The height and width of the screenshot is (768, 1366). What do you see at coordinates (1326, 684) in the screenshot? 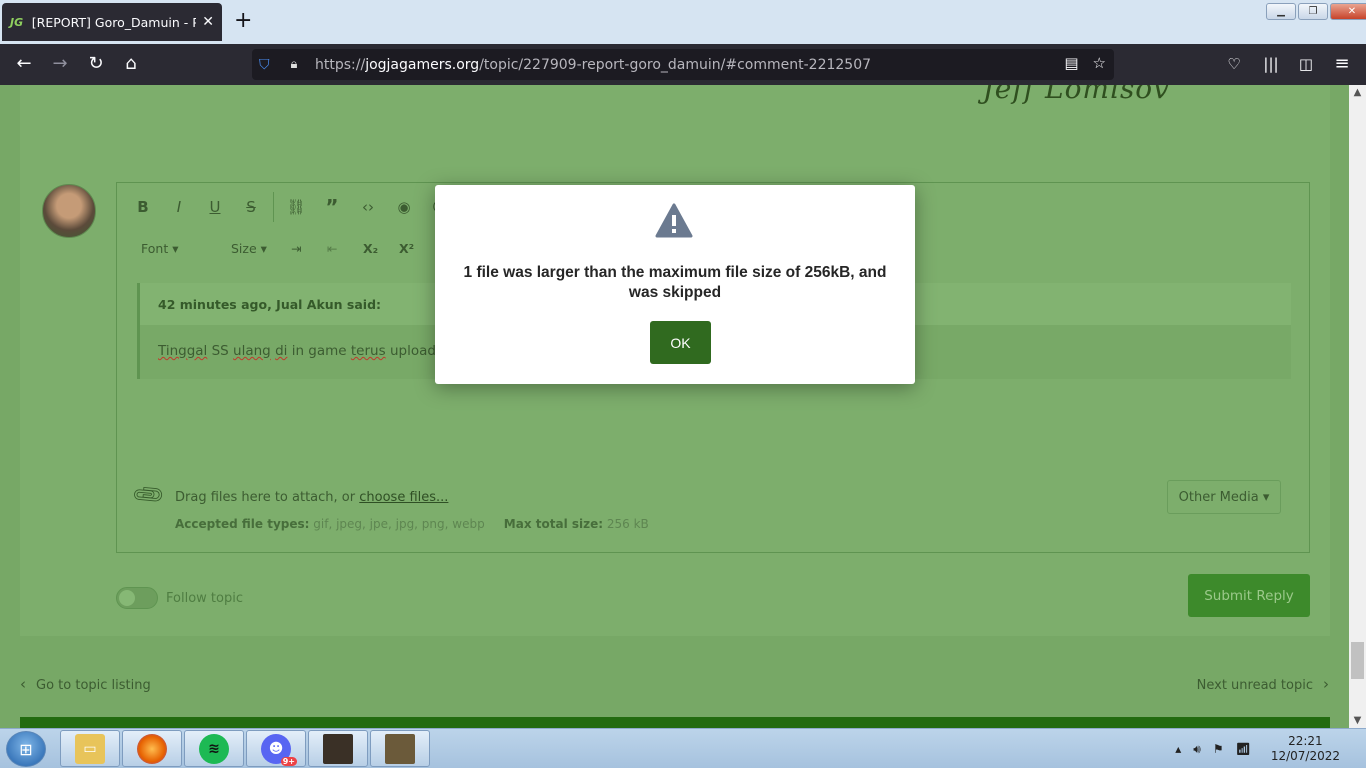
I see `chevron-right-icon: ›` at bounding box center [1326, 684].